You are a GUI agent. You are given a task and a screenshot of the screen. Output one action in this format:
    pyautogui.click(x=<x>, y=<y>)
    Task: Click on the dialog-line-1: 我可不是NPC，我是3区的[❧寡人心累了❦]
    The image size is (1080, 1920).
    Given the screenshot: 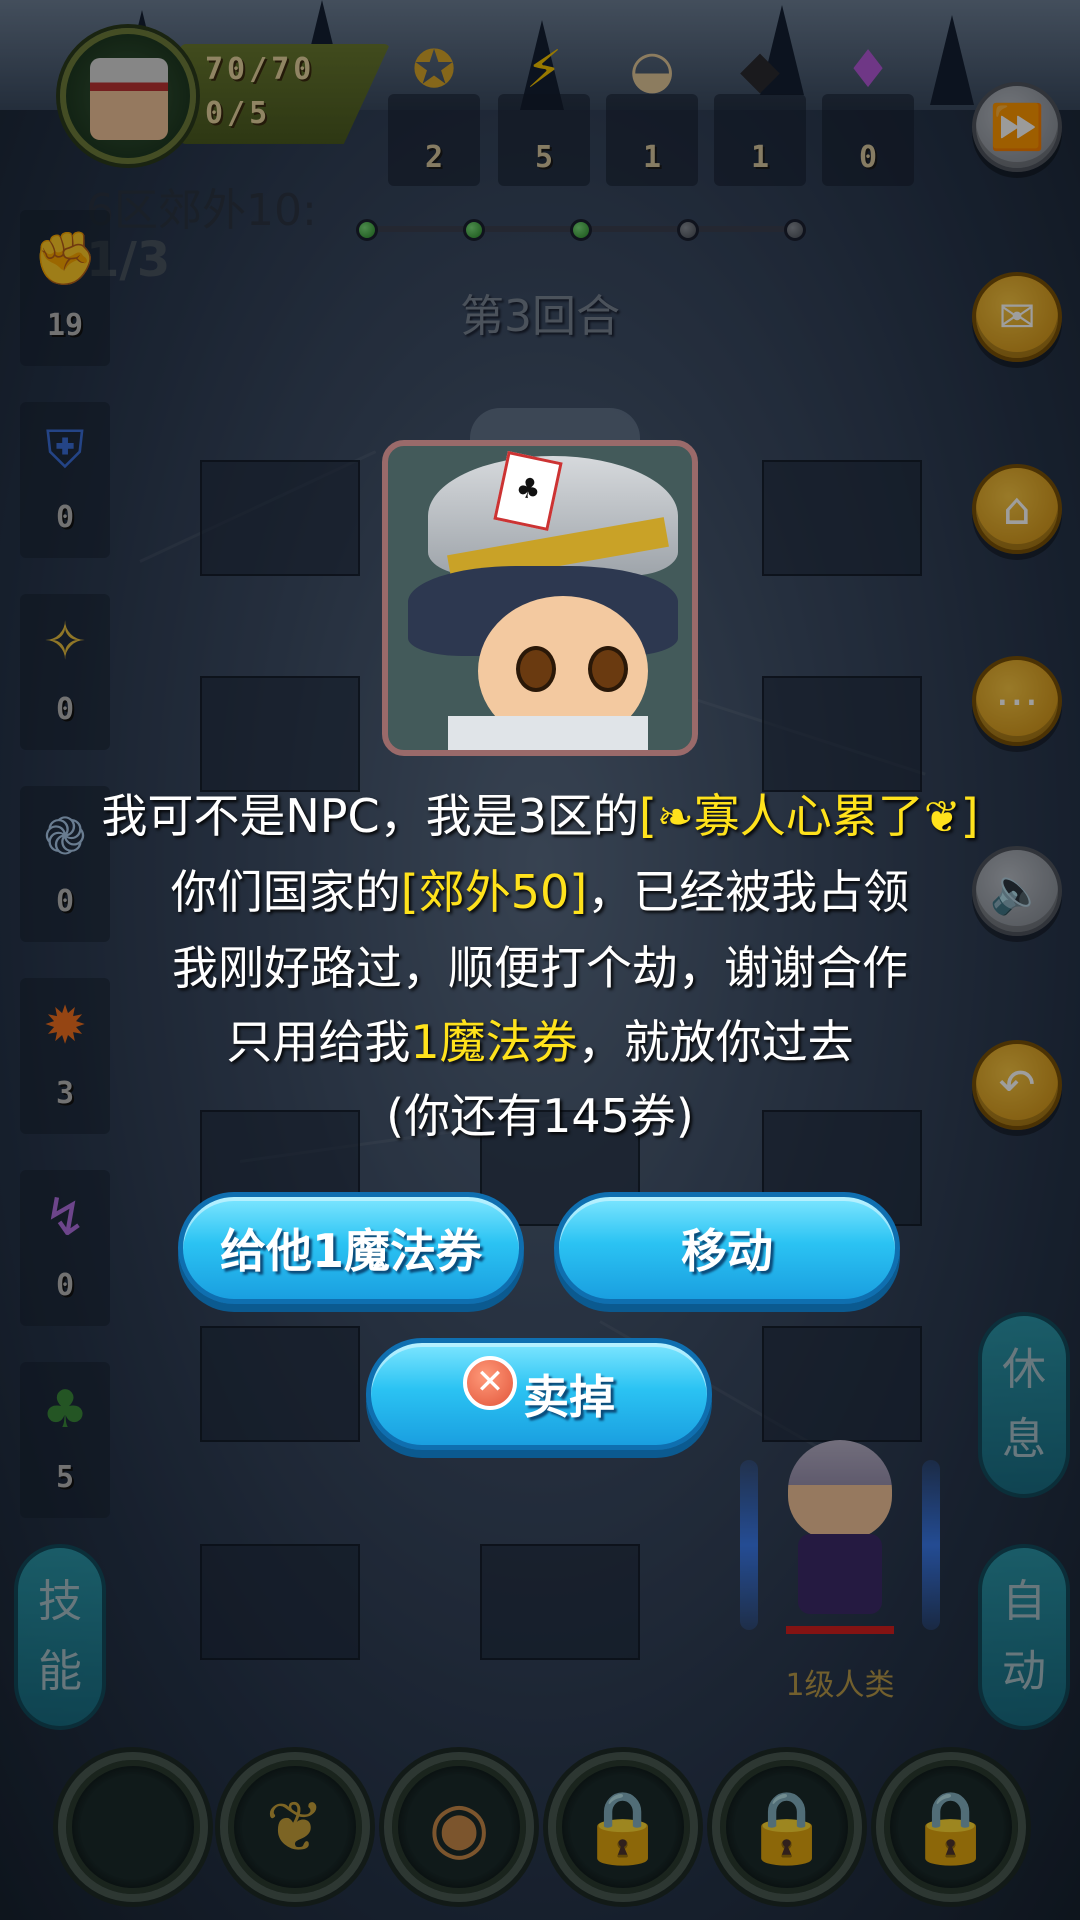 What is the action you would take?
    pyautogui.click(x=540, y=813)
    